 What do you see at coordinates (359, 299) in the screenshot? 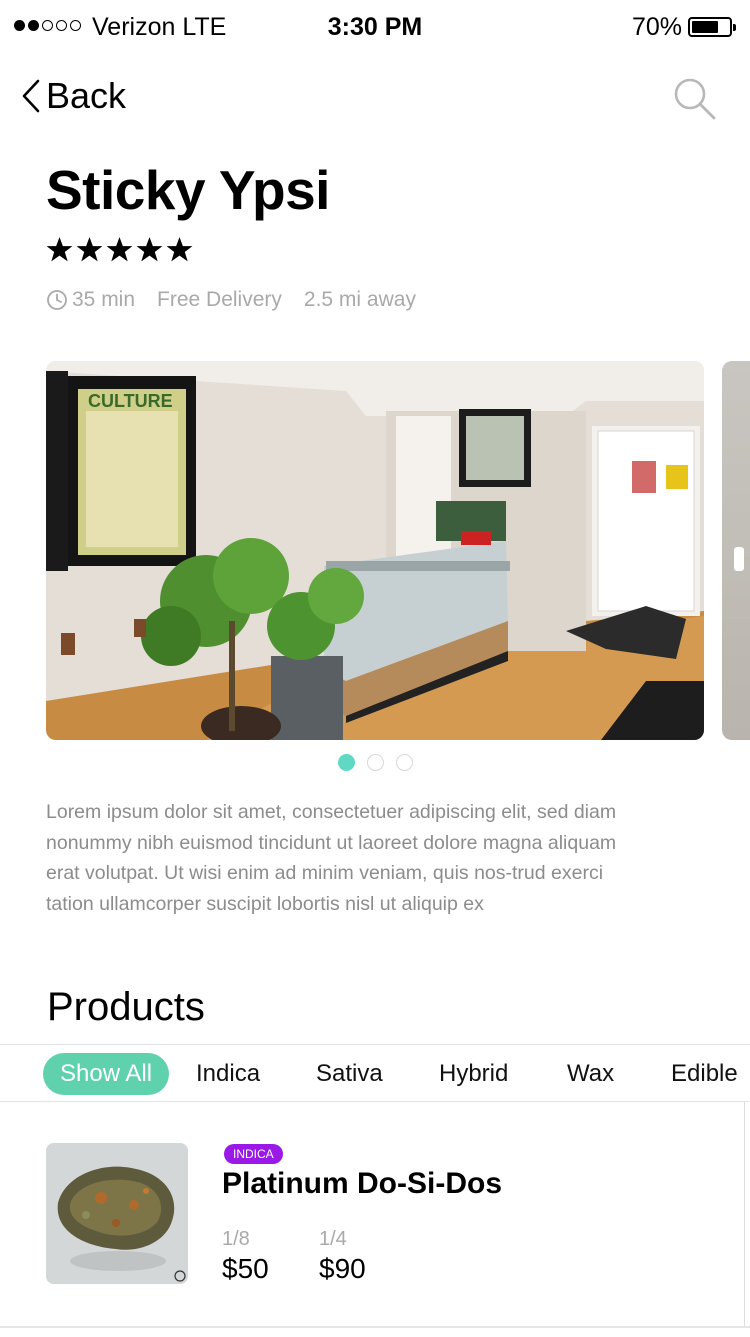
I see `store-distance: 2.5 mi away` at bounding box center [359, 299].